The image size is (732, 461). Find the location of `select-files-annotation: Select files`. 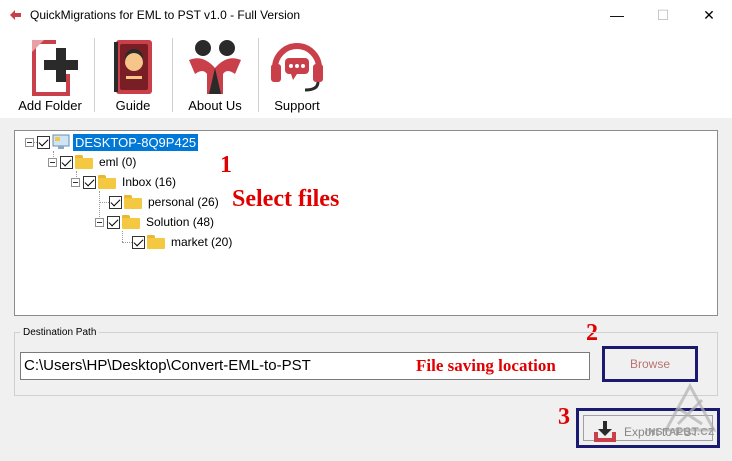

select-files-annotation: Select files is located at coordinates (286, 199).